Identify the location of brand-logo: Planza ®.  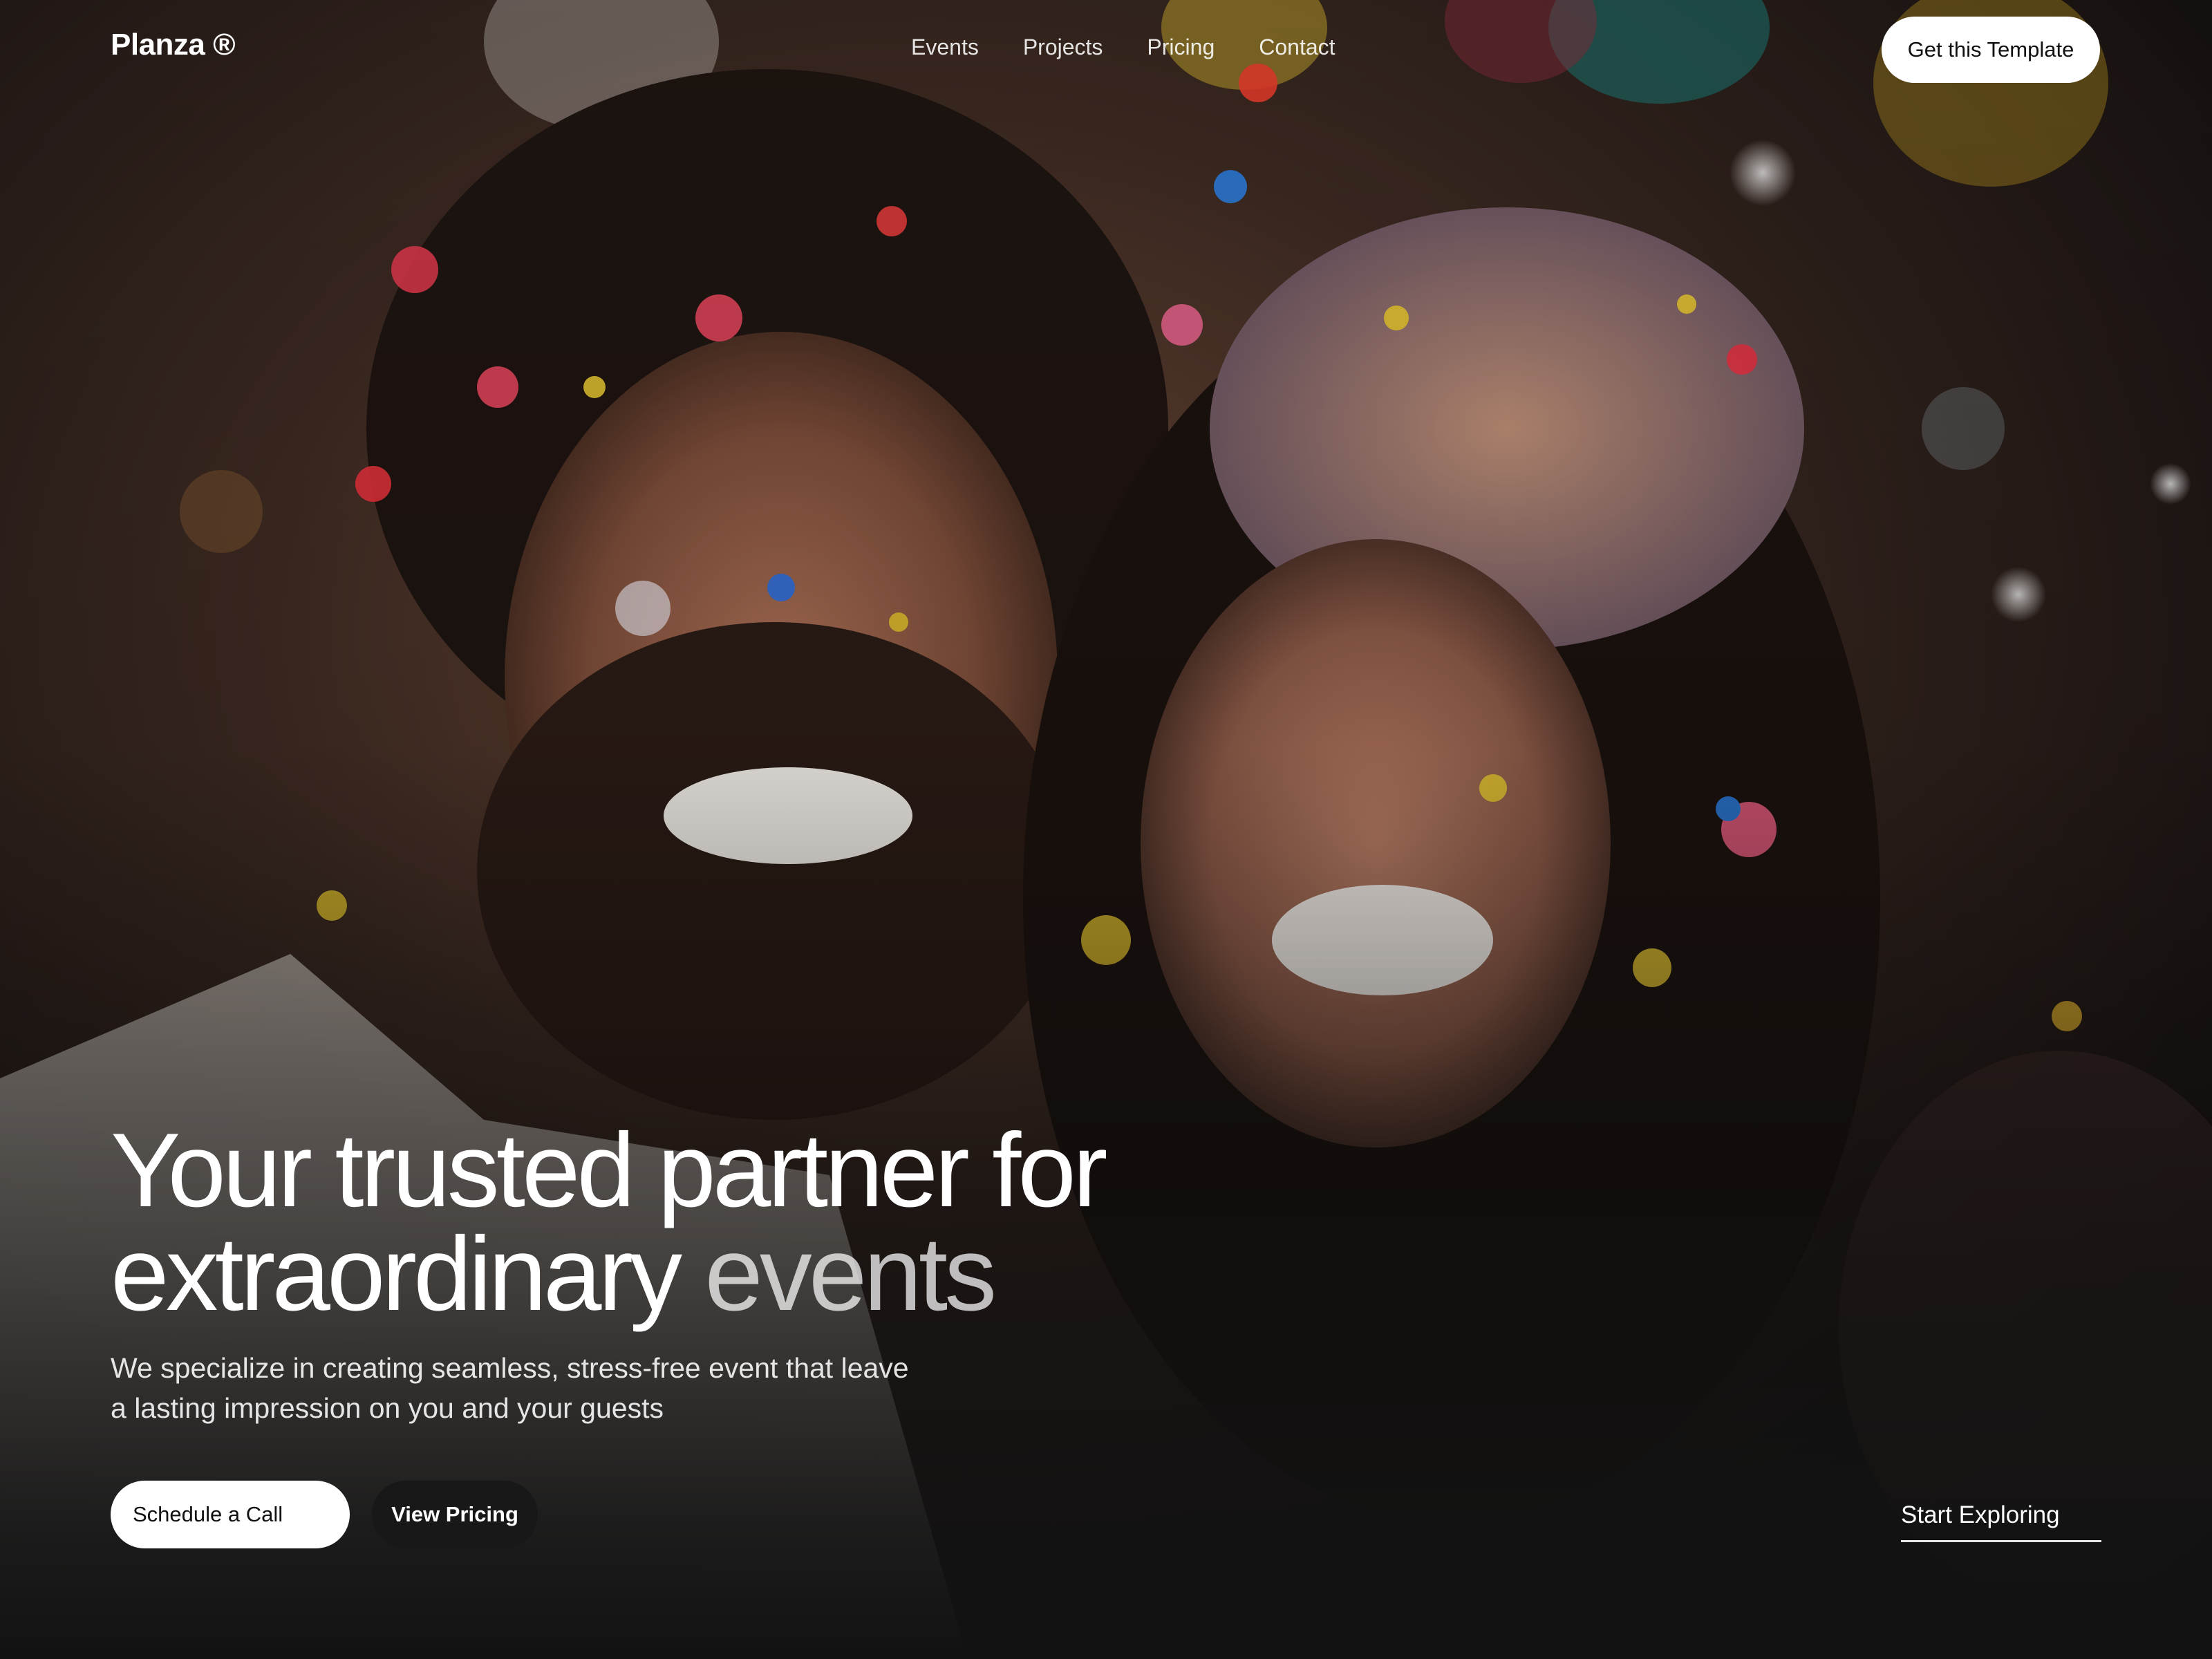
(174, 45).